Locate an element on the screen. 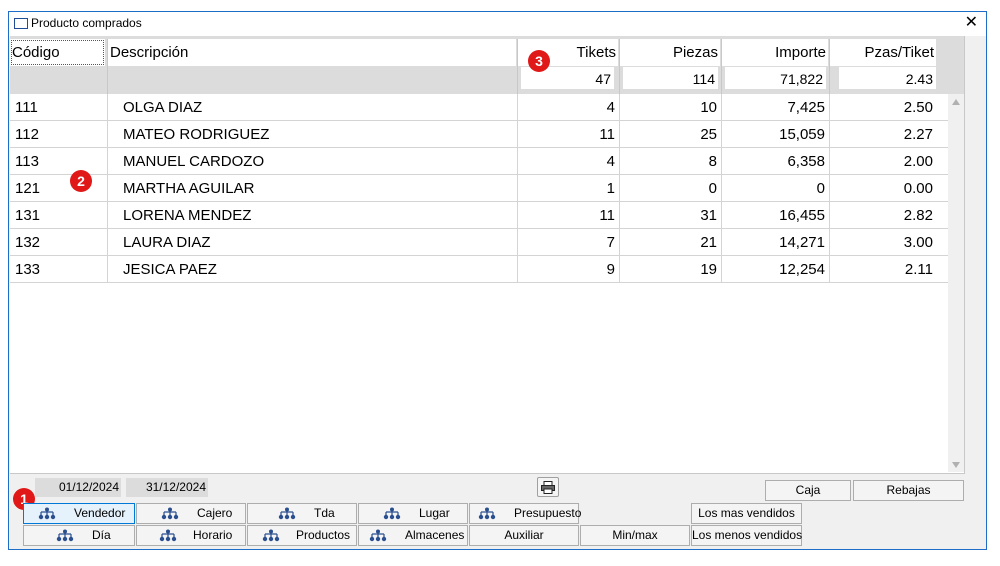 This screenshot has width=1000, height=566. cell-amount: 16,455 is located at coordinates (802, 215).